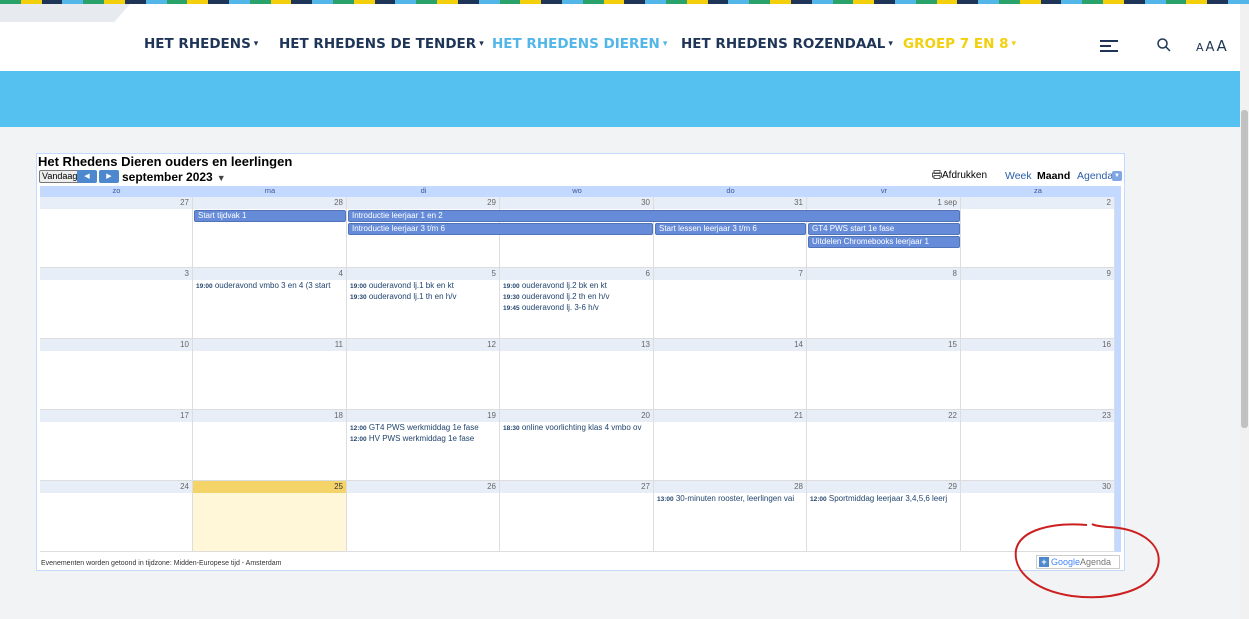  I want to click on day-number: 31, so click(730, 203).